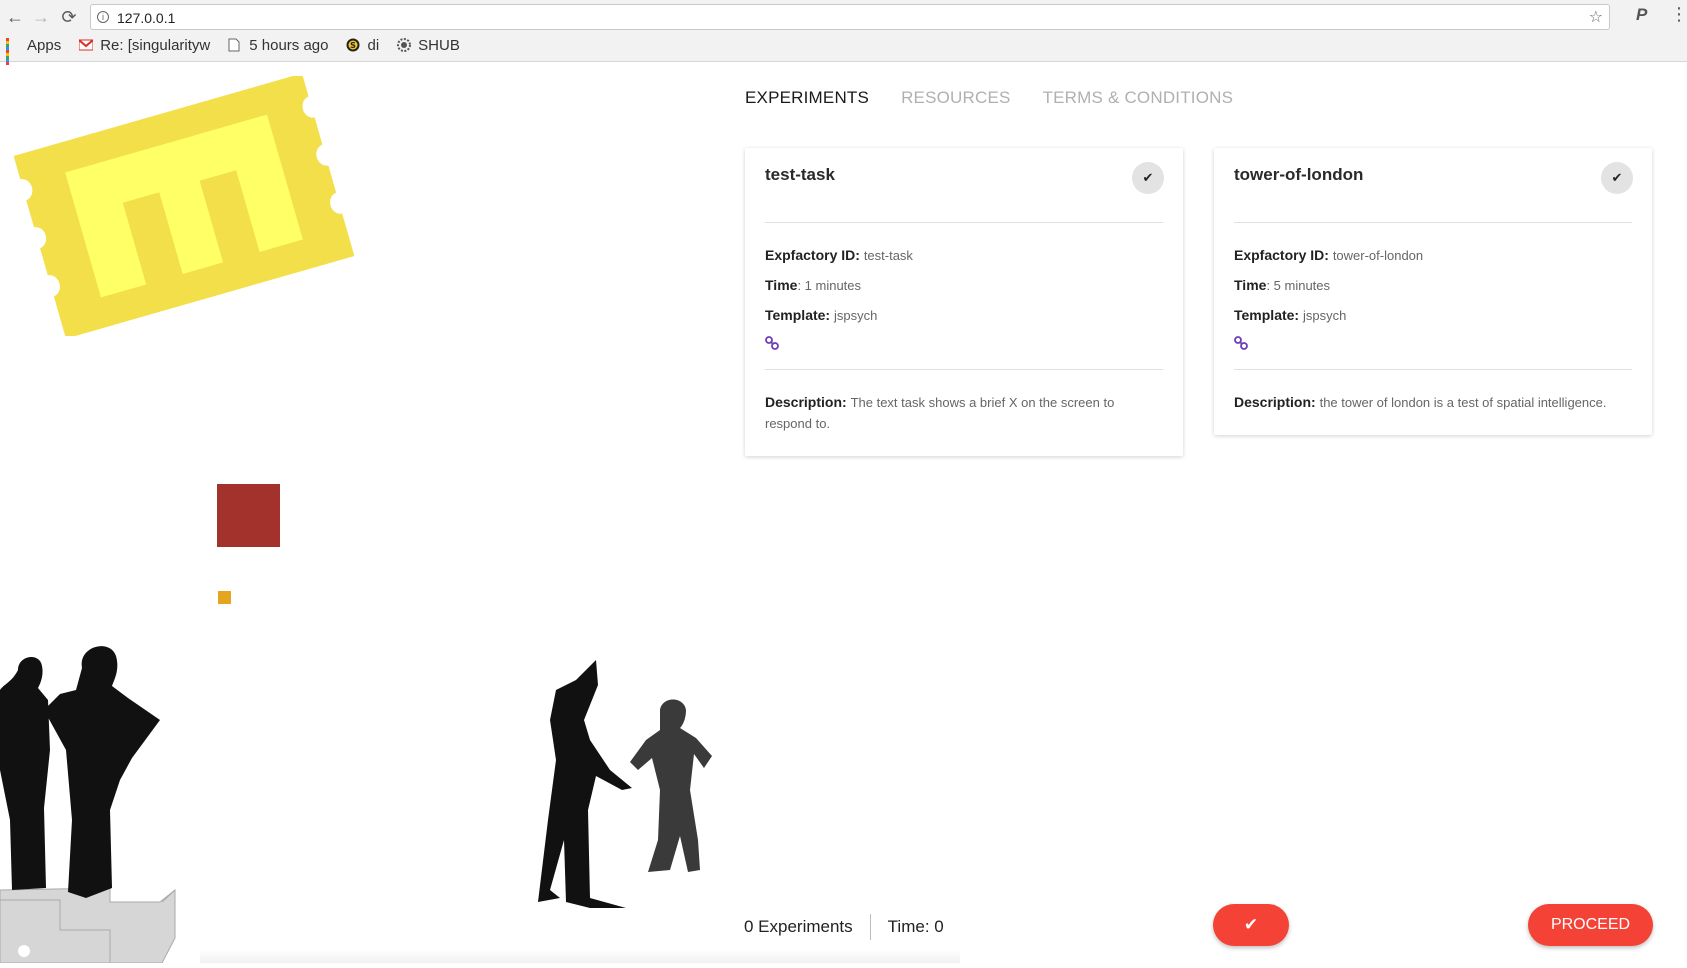 The image size is (1687, 968). Describe the element at coordinates (248, 515) in the screenshot. I see `red-square-decoration` at that location.